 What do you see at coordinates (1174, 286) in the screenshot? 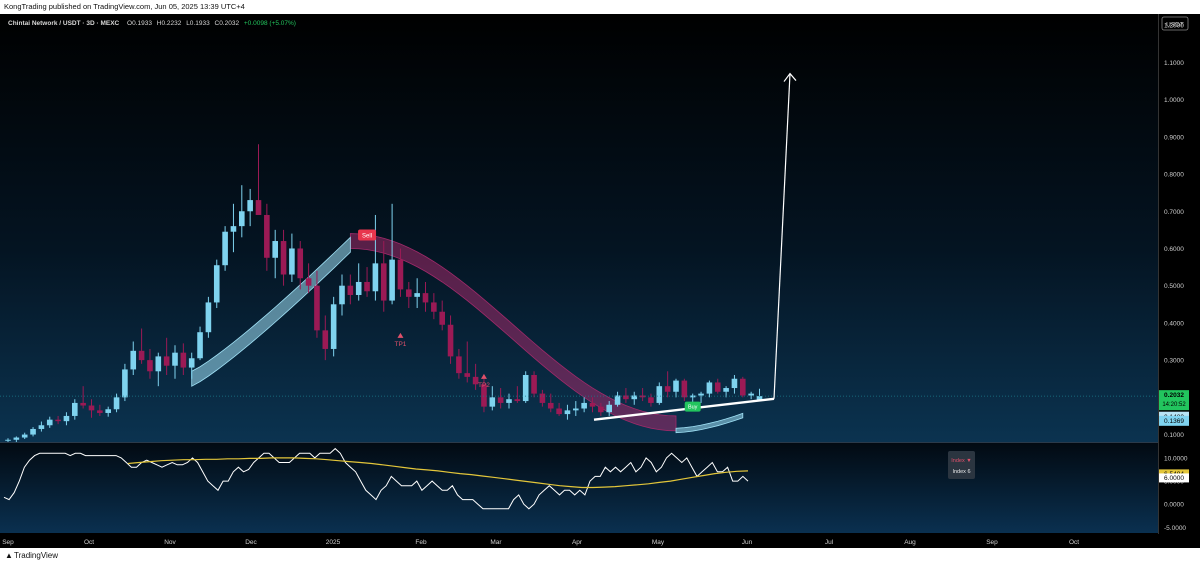
I see `price-tick-label: 0.5000` at bounding box center [1174, 286].